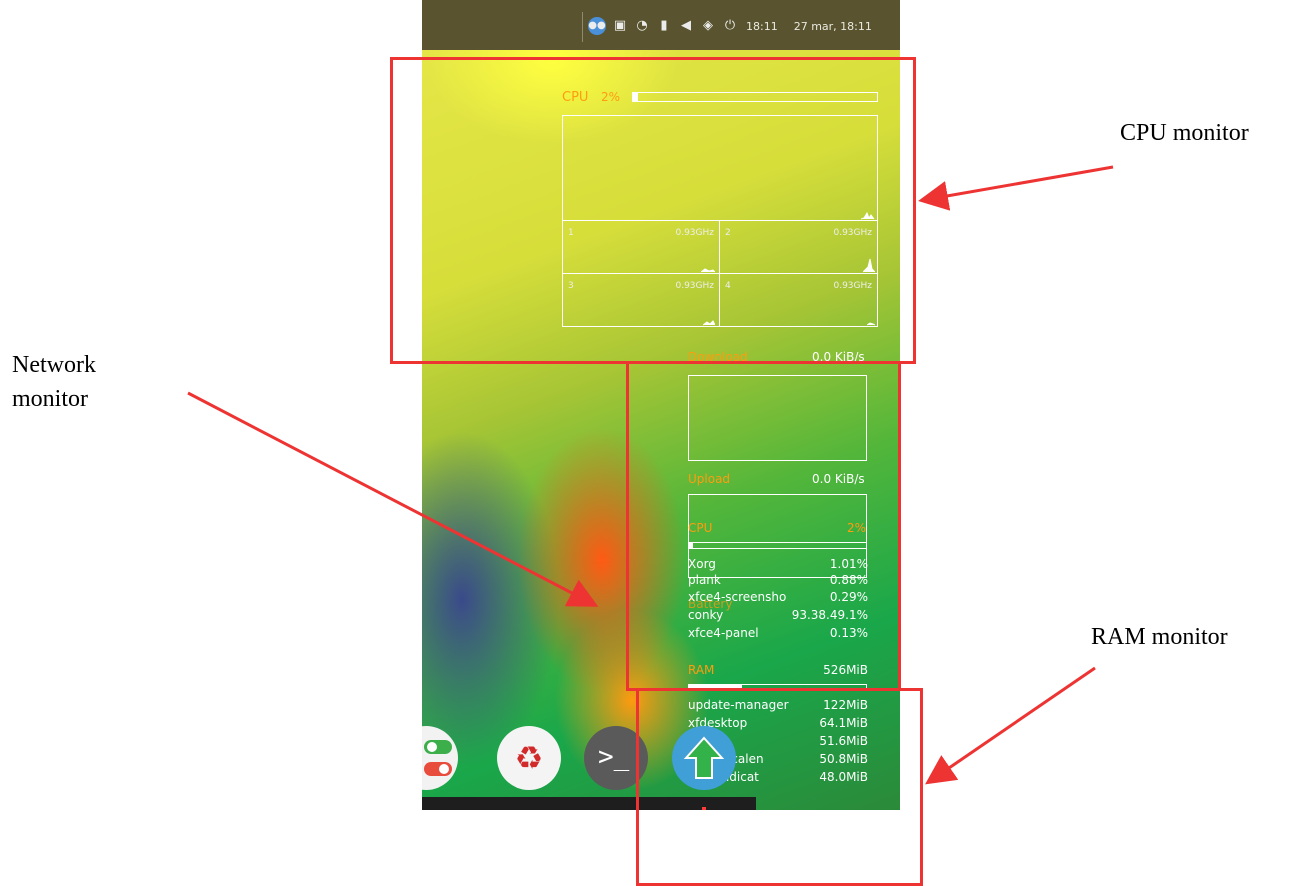 Image resolution: width=1311 pixels, height=886 pixels. What do you see at coordinates (54, 365) in the screenshot?
I see `network-monitor-callout-line1: Network` at bounding box center [54, 365].